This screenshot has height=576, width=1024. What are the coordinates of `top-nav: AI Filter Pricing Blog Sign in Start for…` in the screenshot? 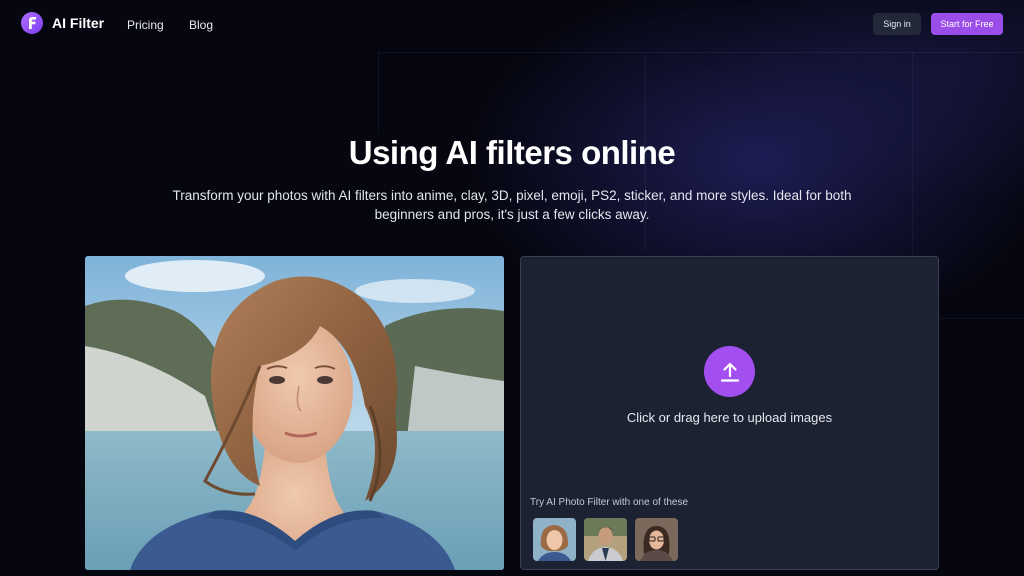 It's located at (512, 24).